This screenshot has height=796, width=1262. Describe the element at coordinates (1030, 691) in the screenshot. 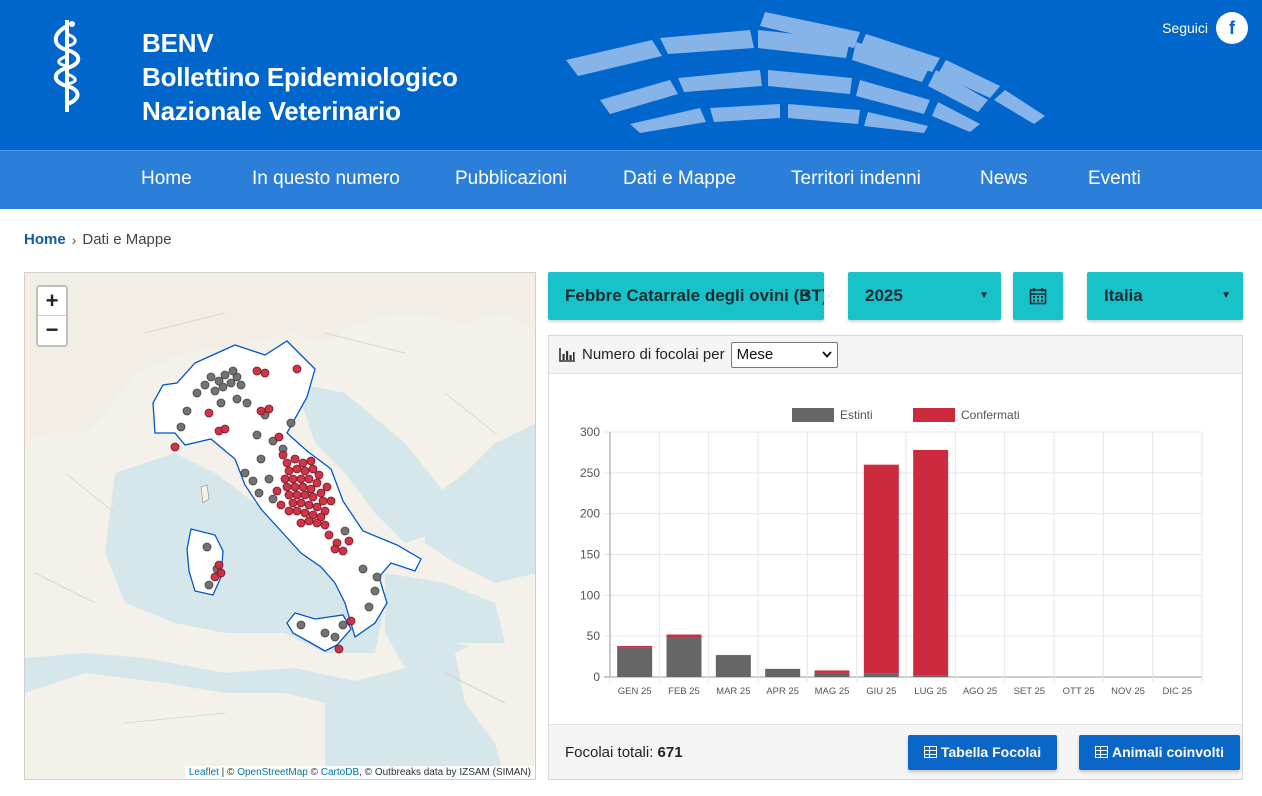

I see `x-tick-label: SET 25` at that location.